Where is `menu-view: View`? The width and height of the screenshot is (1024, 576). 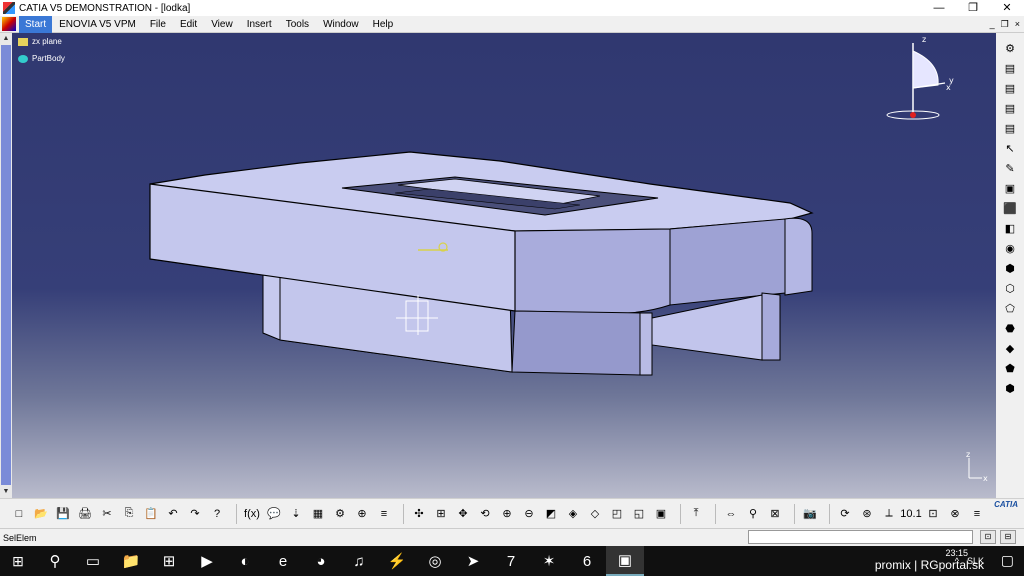 menu-view: View is located at coordinates (222, 24).